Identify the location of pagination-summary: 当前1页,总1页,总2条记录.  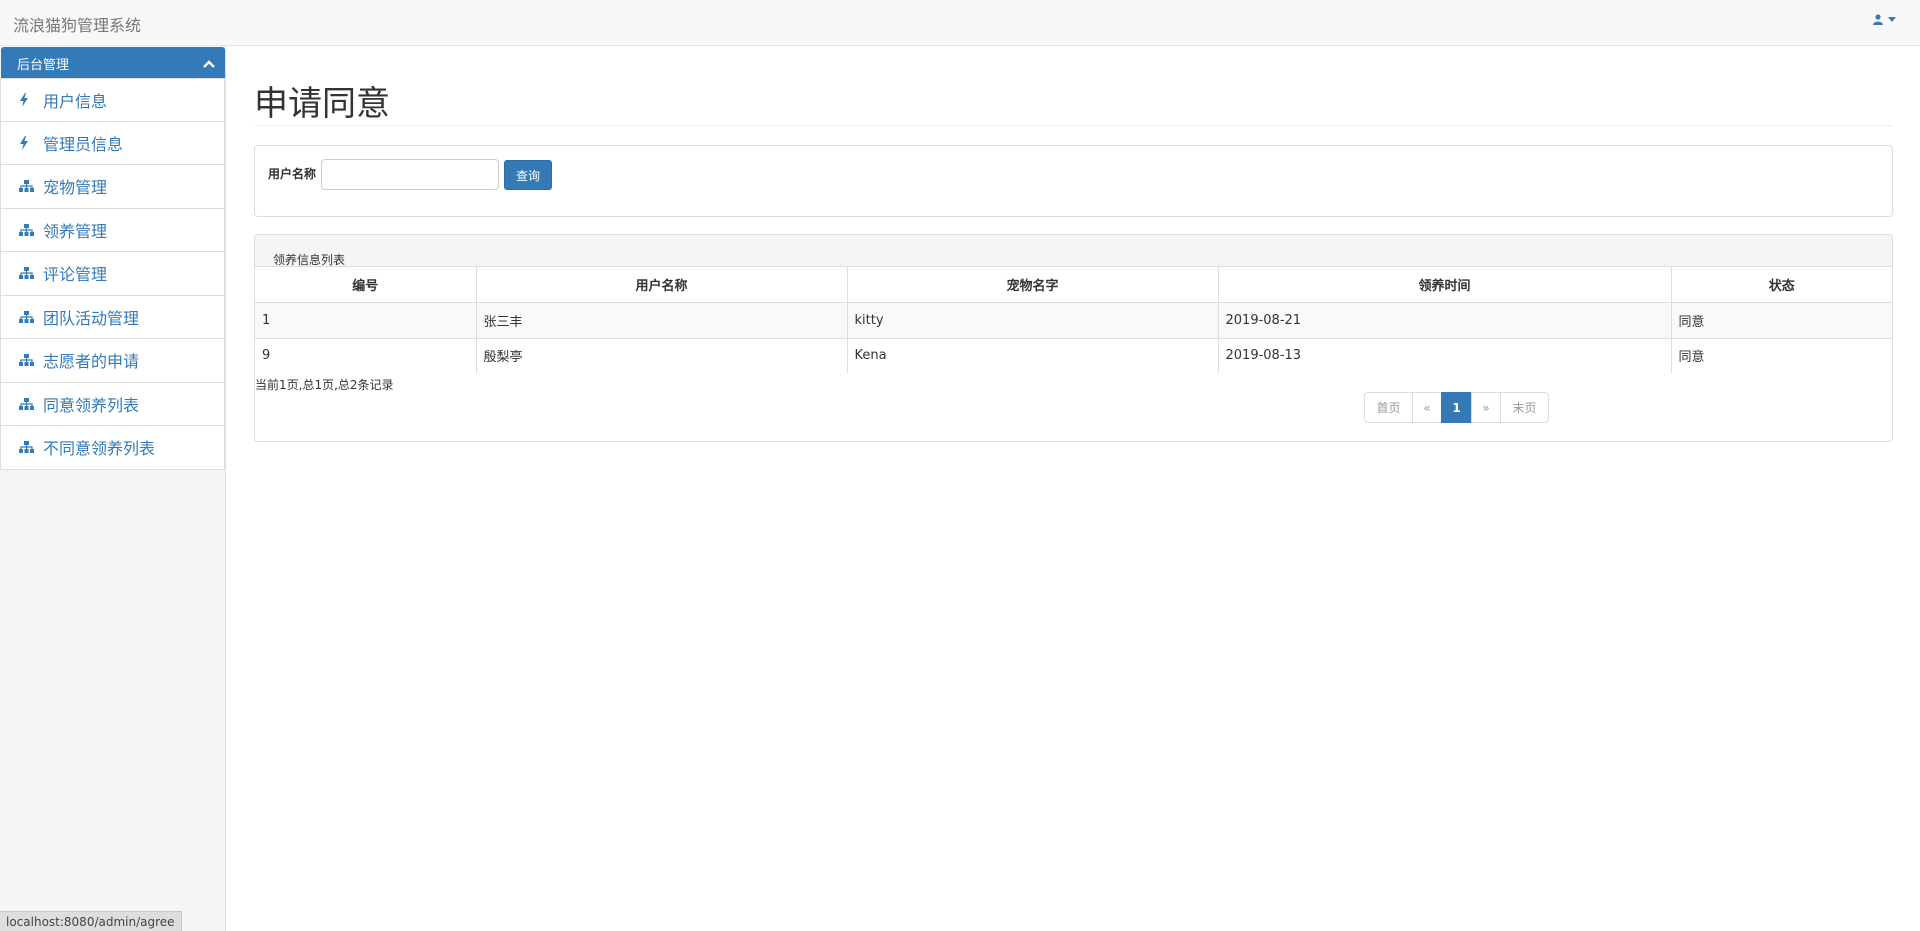
(324, 385).